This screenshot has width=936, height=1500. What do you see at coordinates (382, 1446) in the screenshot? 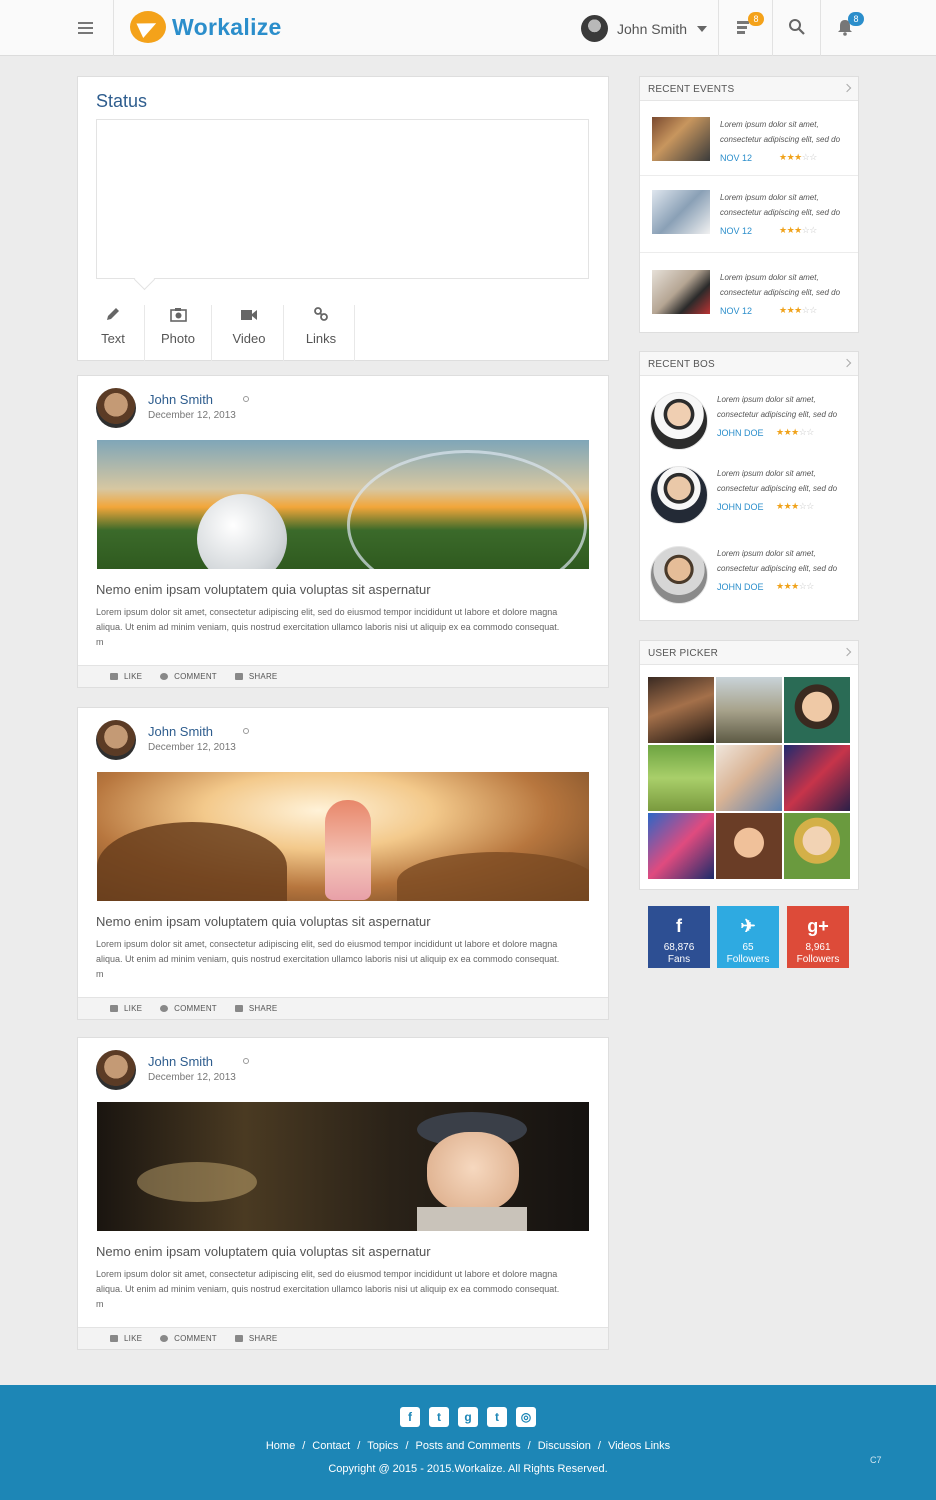
I see `footer-link-topics: Topics` at bounding box center [382, 1446].